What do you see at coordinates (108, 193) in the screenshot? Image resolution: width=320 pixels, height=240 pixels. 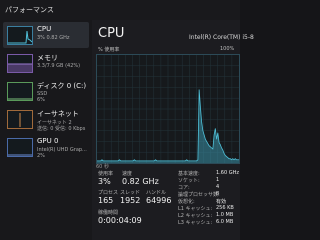 I see `processes-label: プロセス` at bounding box center [108, 193].